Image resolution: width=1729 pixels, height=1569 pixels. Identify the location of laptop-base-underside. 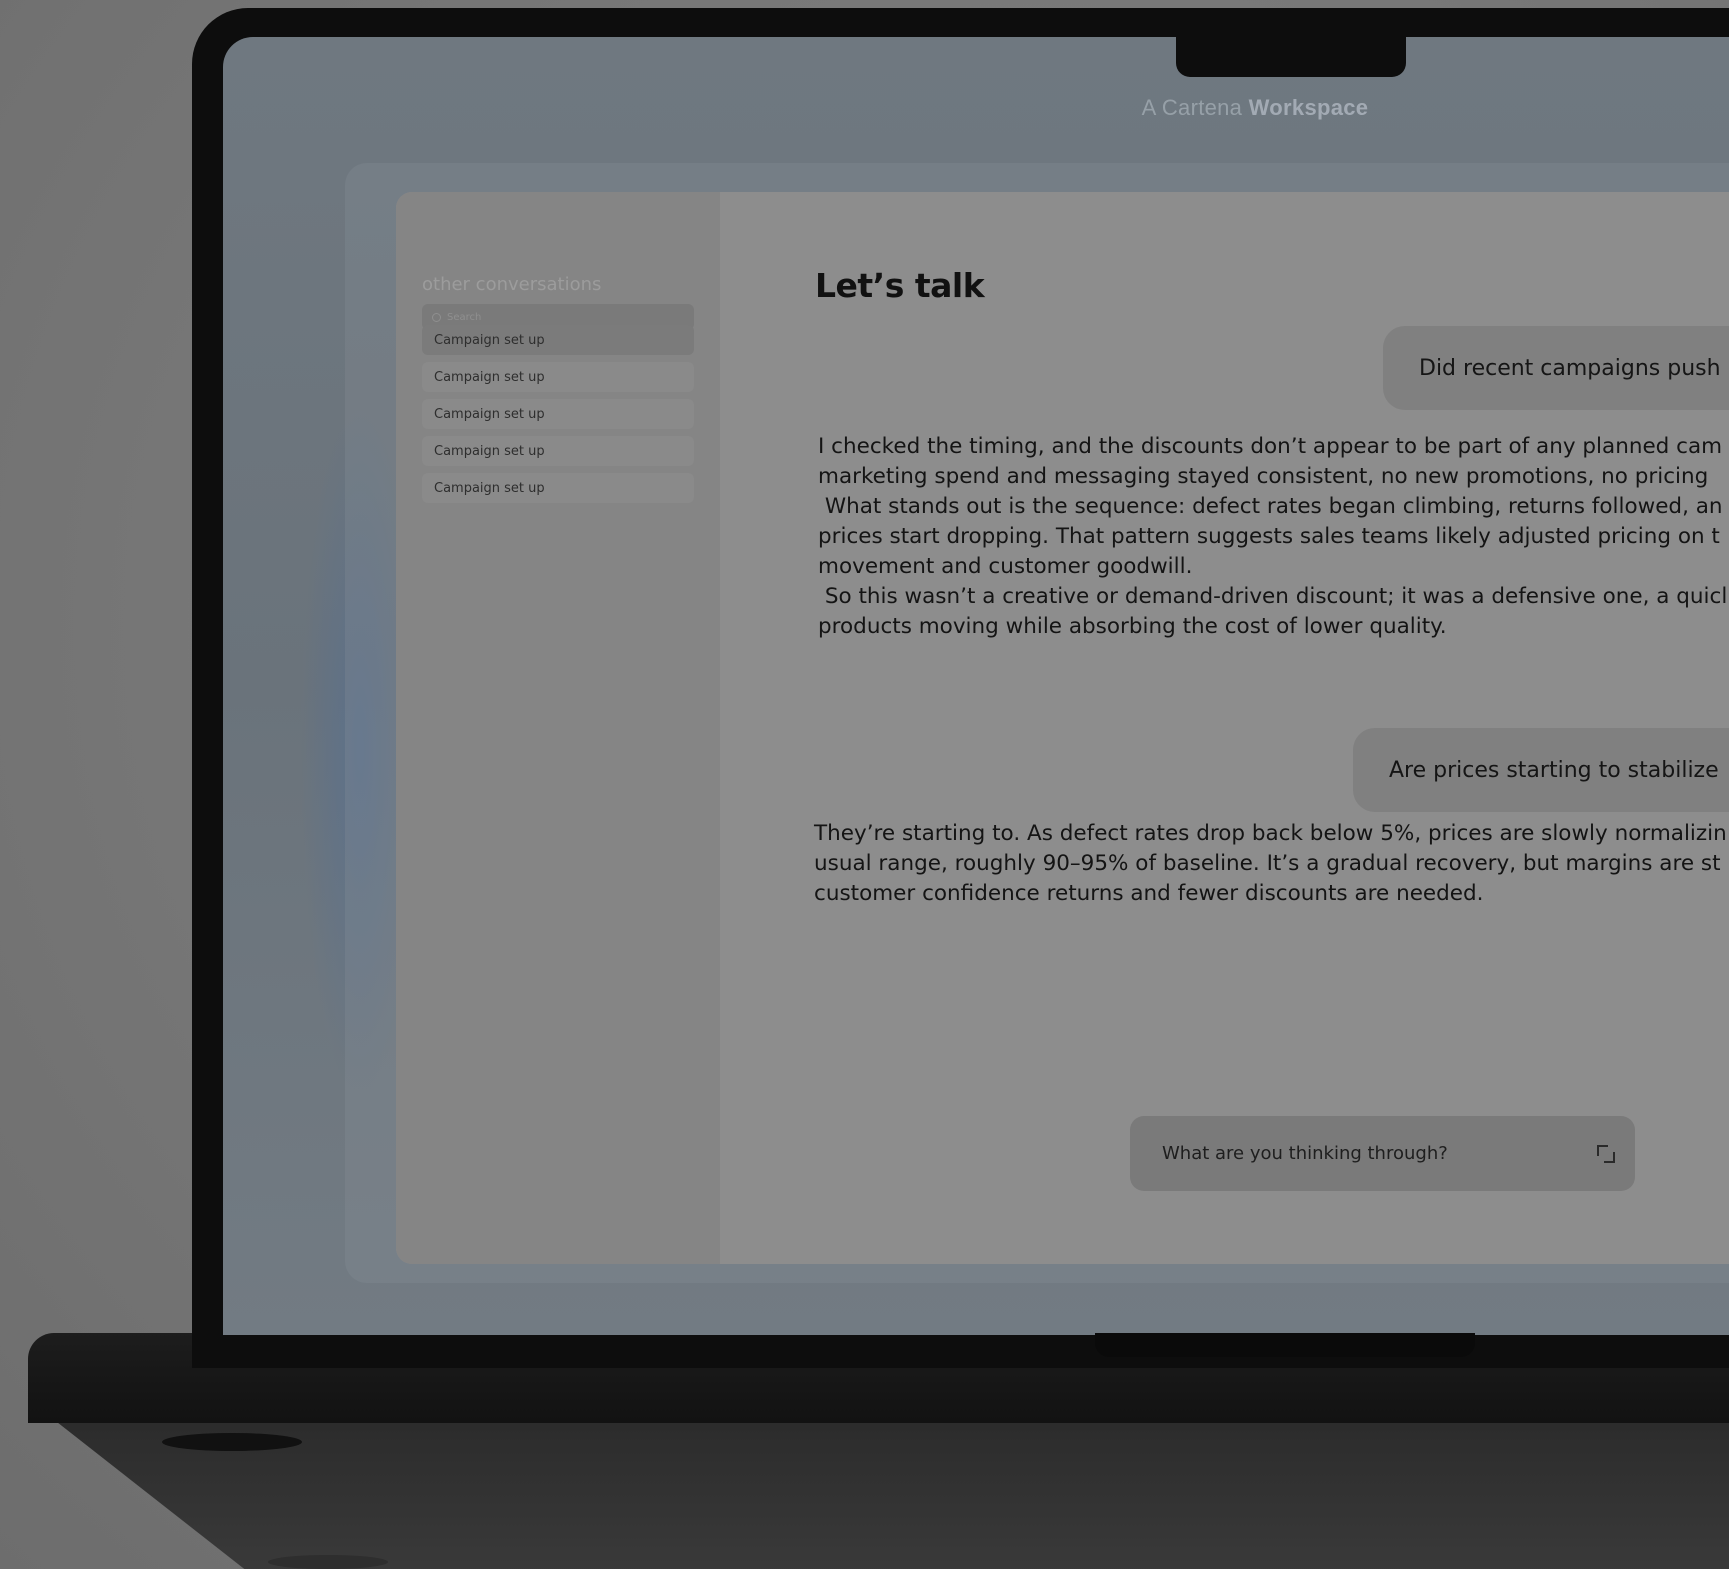
(888, 1492).